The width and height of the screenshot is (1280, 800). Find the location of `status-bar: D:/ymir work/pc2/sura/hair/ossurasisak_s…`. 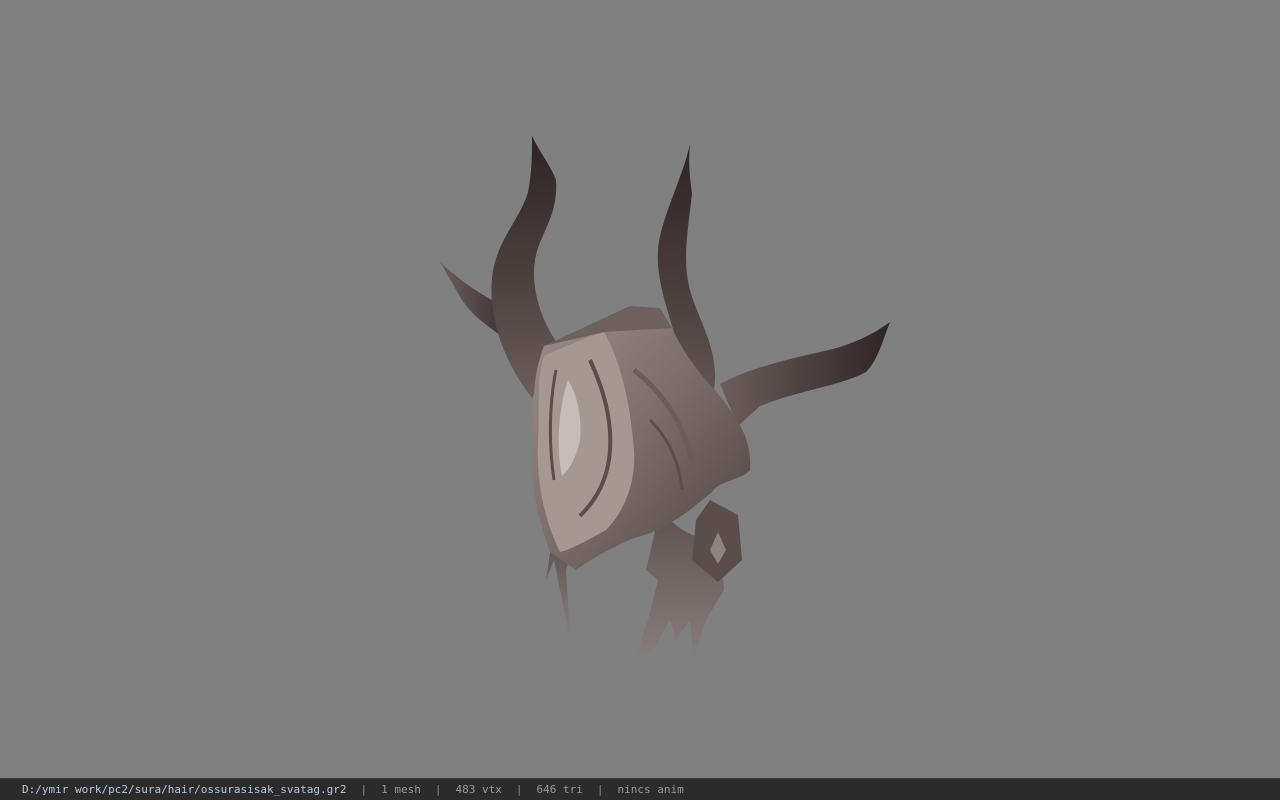

status-bar: D:/ymir work/pc2/sura/hair/ossurasisak_s… is located at coordinates (640, 789).